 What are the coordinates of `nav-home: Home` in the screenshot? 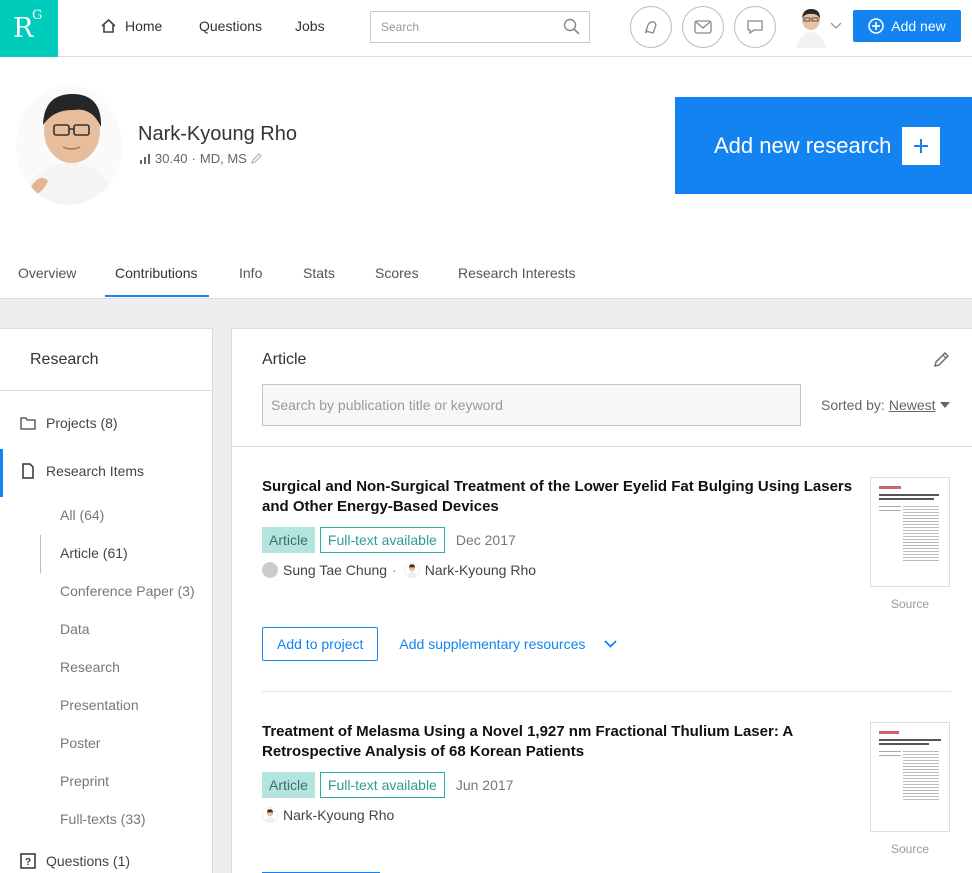 It's located at (131, 26).